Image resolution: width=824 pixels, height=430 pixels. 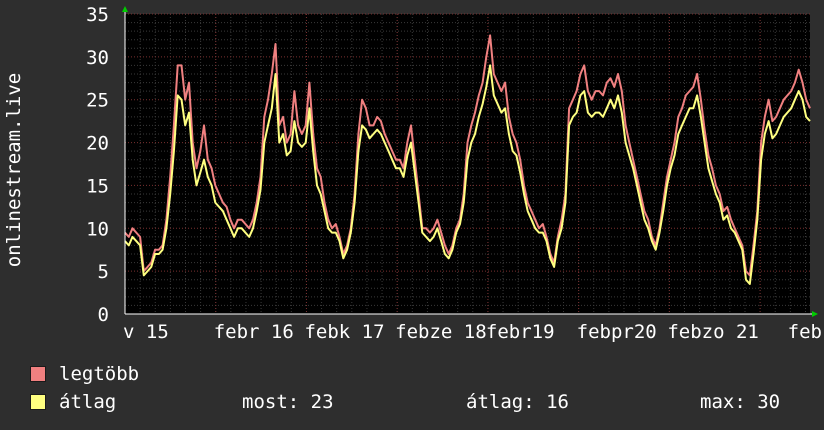 What do you see at coordinates (88, 402) in the screenshot?
I see `legend-label-atlag: átlag` at bounding box center [88, 402].